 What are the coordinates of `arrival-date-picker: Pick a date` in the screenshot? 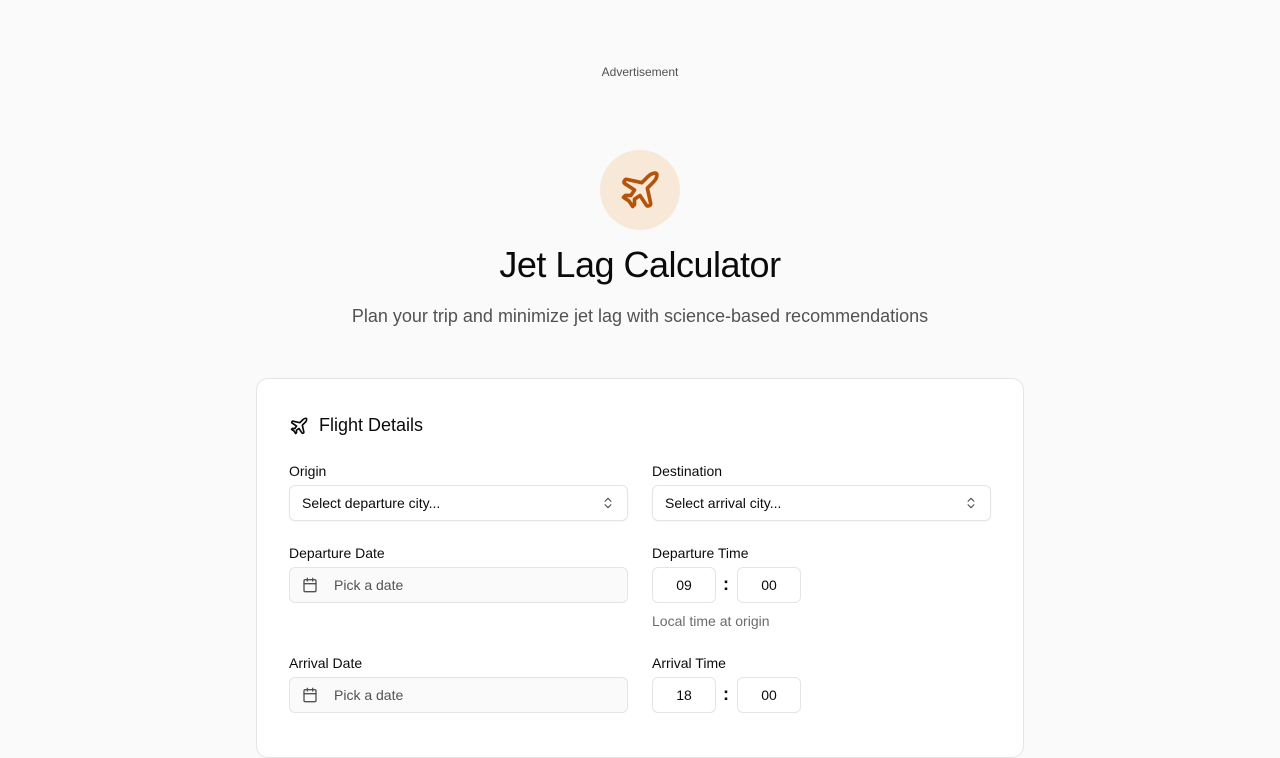 It's located at (458, 695).